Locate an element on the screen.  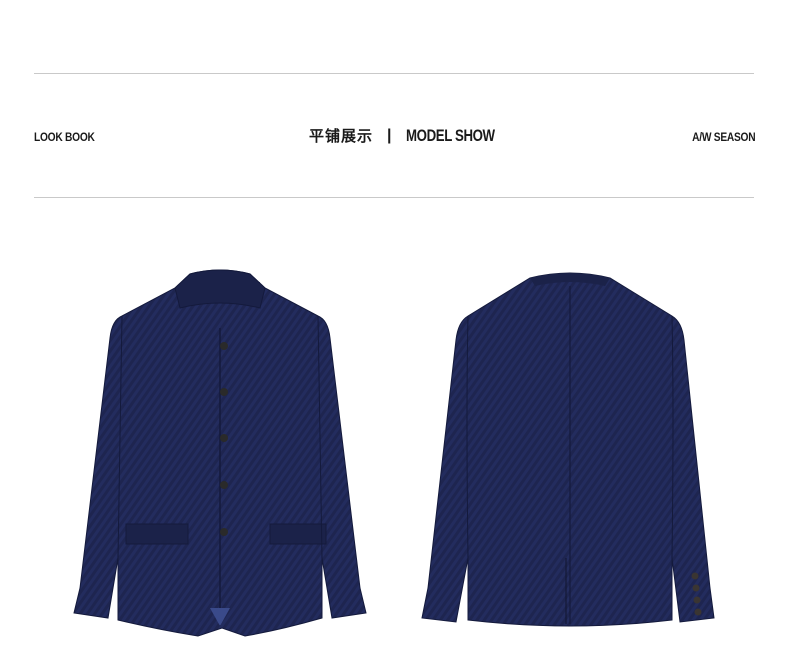
season-label: A/W SEASON is located at coordinates (723, 137).